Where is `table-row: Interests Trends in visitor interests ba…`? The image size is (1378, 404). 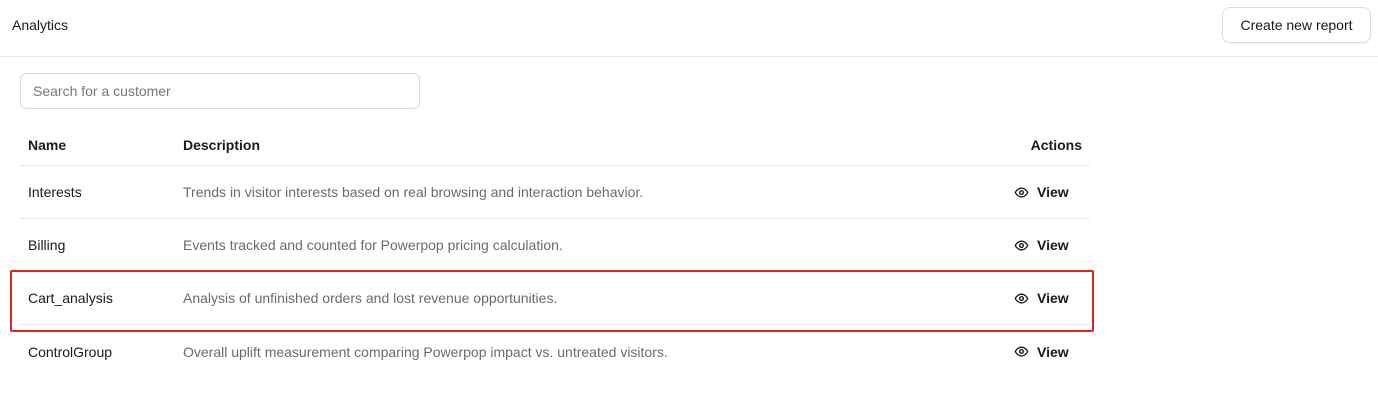
table-row: Interests Trends in visitor interests ba… is located at coordinates (555, 192).